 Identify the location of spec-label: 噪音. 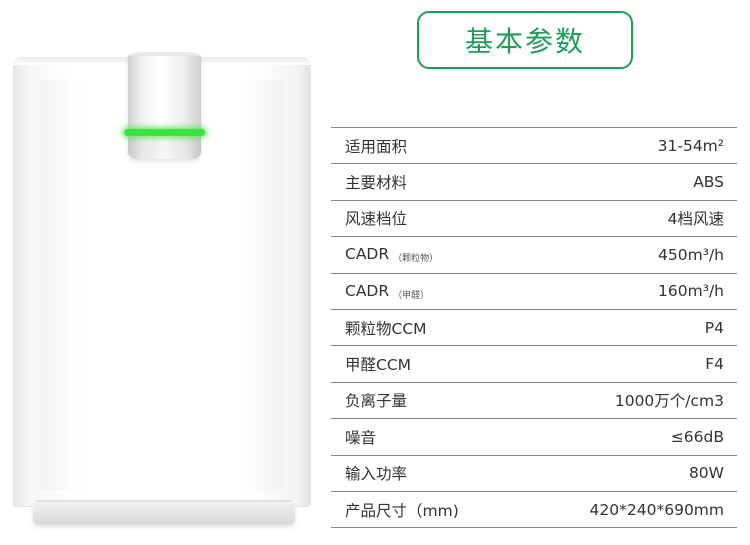
(361, 437).